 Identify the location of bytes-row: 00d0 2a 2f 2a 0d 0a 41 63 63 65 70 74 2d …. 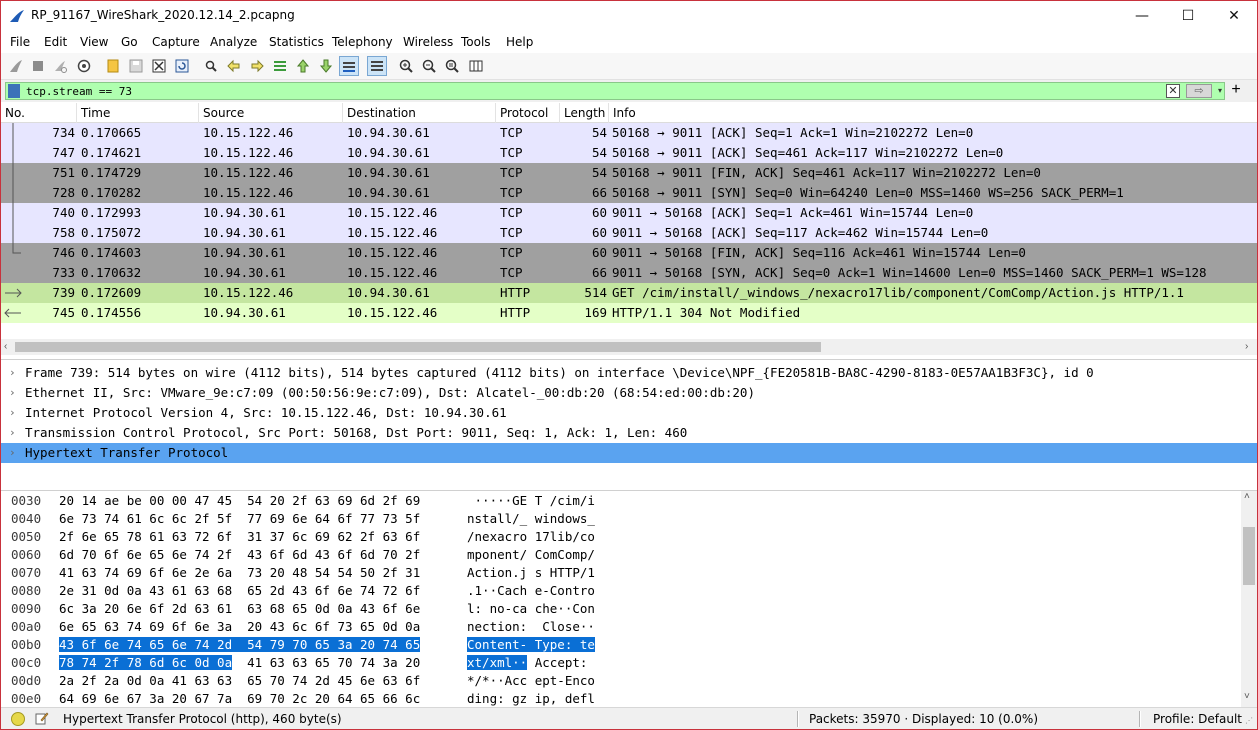
(621, 681).